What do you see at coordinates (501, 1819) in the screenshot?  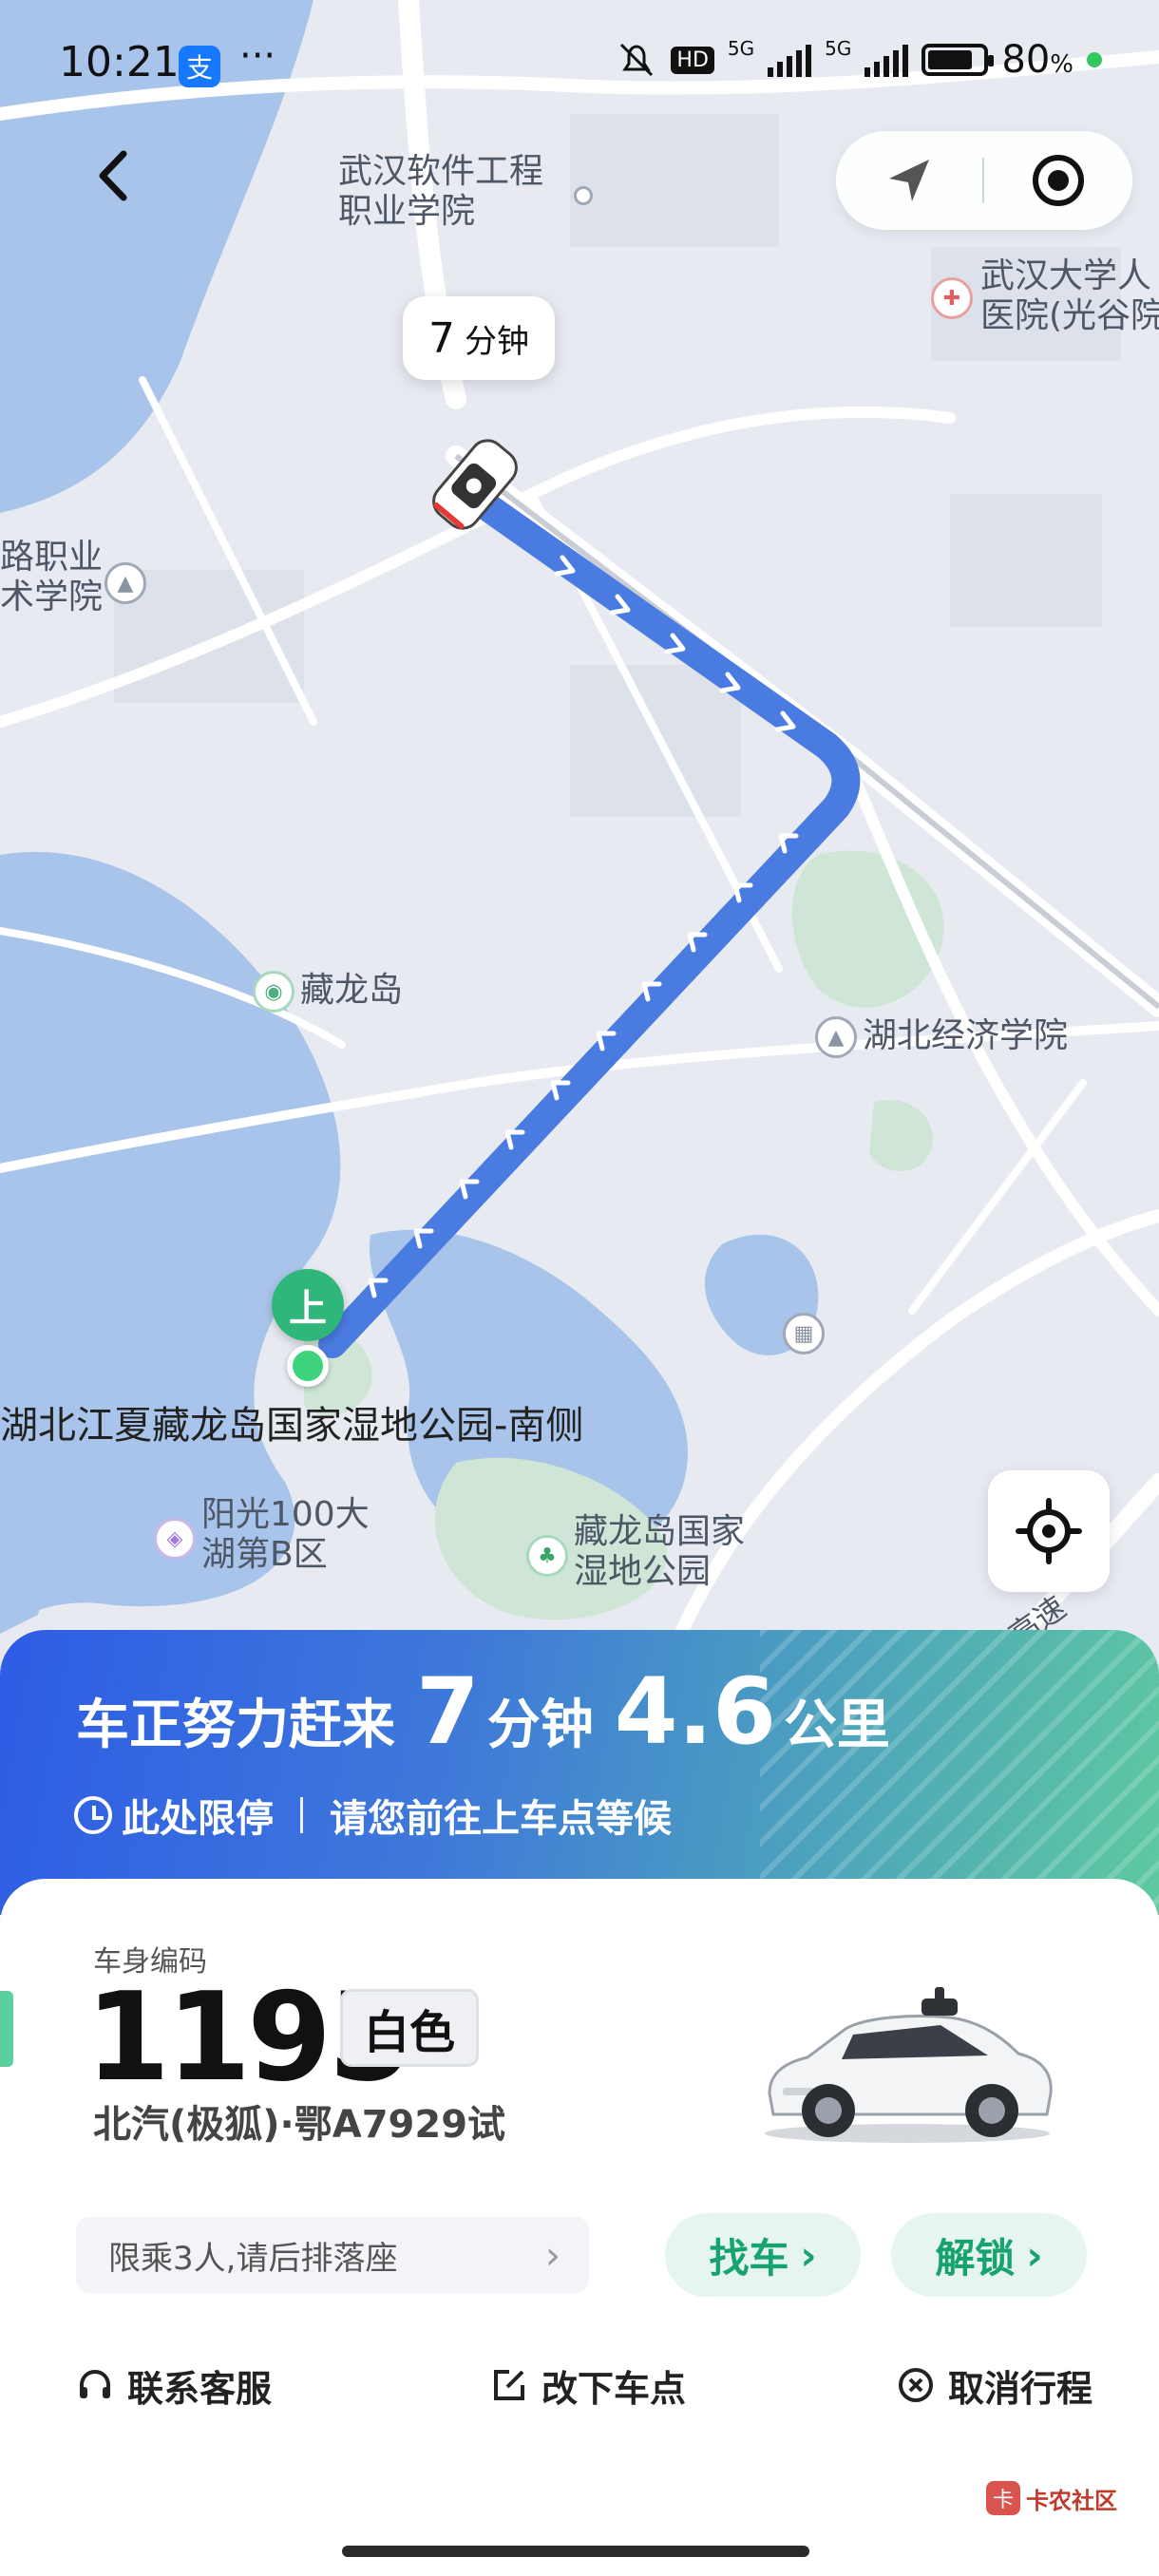 I see `notice-wait: 请您前往上车点等候` at bounding box center [501, 1819].